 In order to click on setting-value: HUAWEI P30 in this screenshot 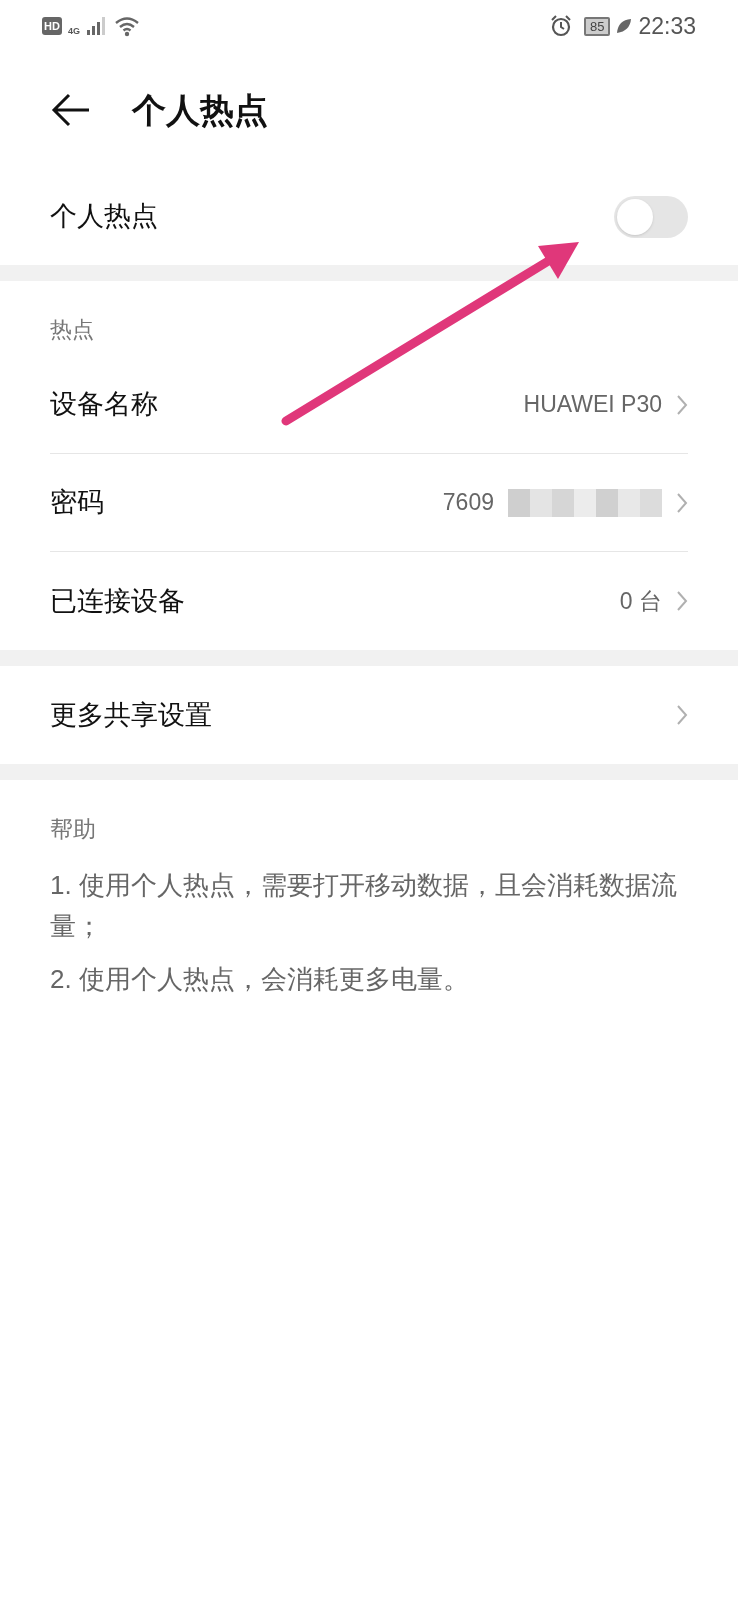, I will do `click(592, 405)`.